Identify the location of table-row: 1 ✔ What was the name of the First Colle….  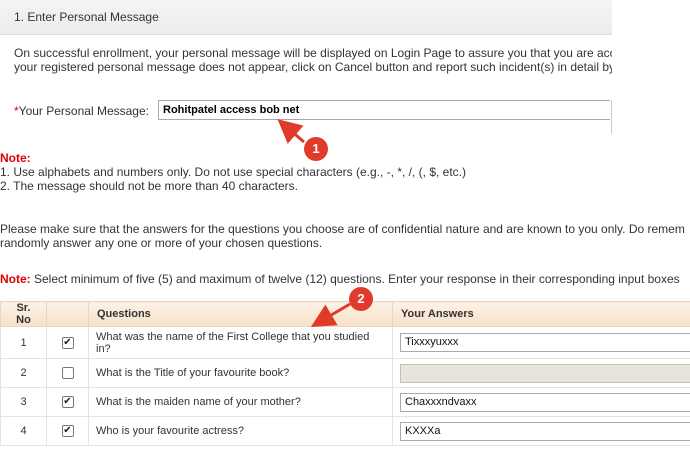
(345, 342).